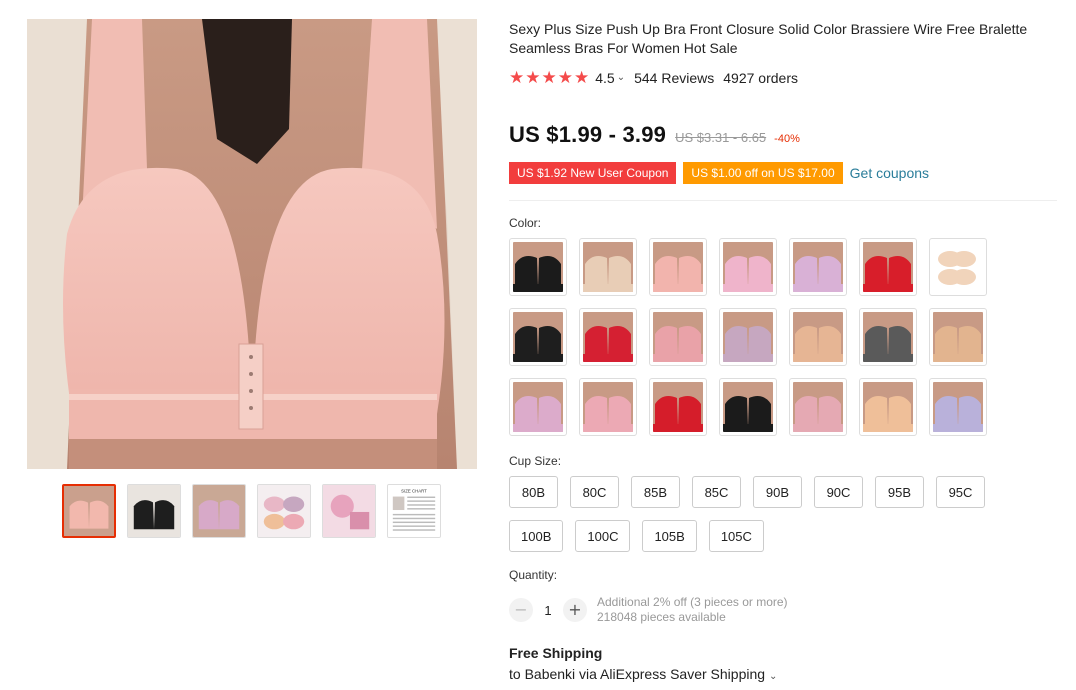 The width and height of the screenshot is (1076, 690). What do you see at coordinates (787, 139) in the screenshot?
I see `discount-badge: -40%` at bounding box center [787, 139].